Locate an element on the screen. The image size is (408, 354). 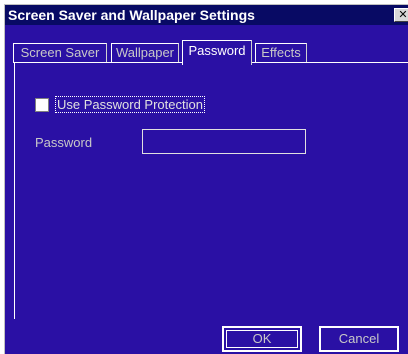
ok-button: OK is located at coordinates (262, 339).